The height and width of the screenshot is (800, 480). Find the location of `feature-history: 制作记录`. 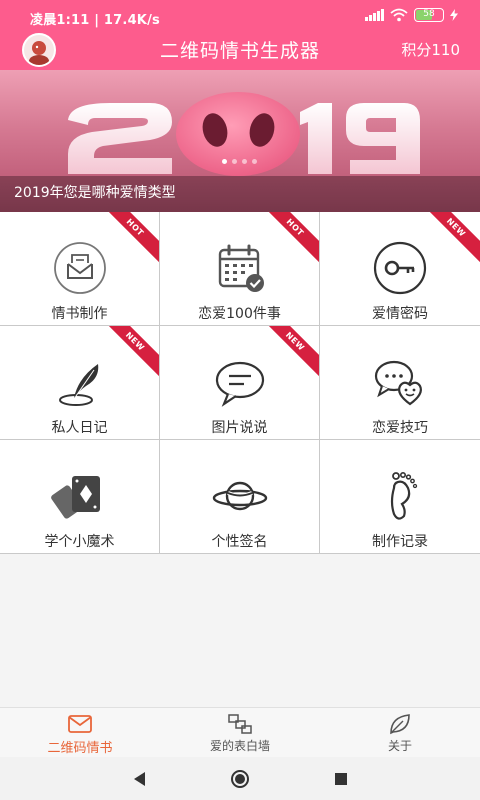

feature-history: 制作记录 is located at coordinates (400, 497).